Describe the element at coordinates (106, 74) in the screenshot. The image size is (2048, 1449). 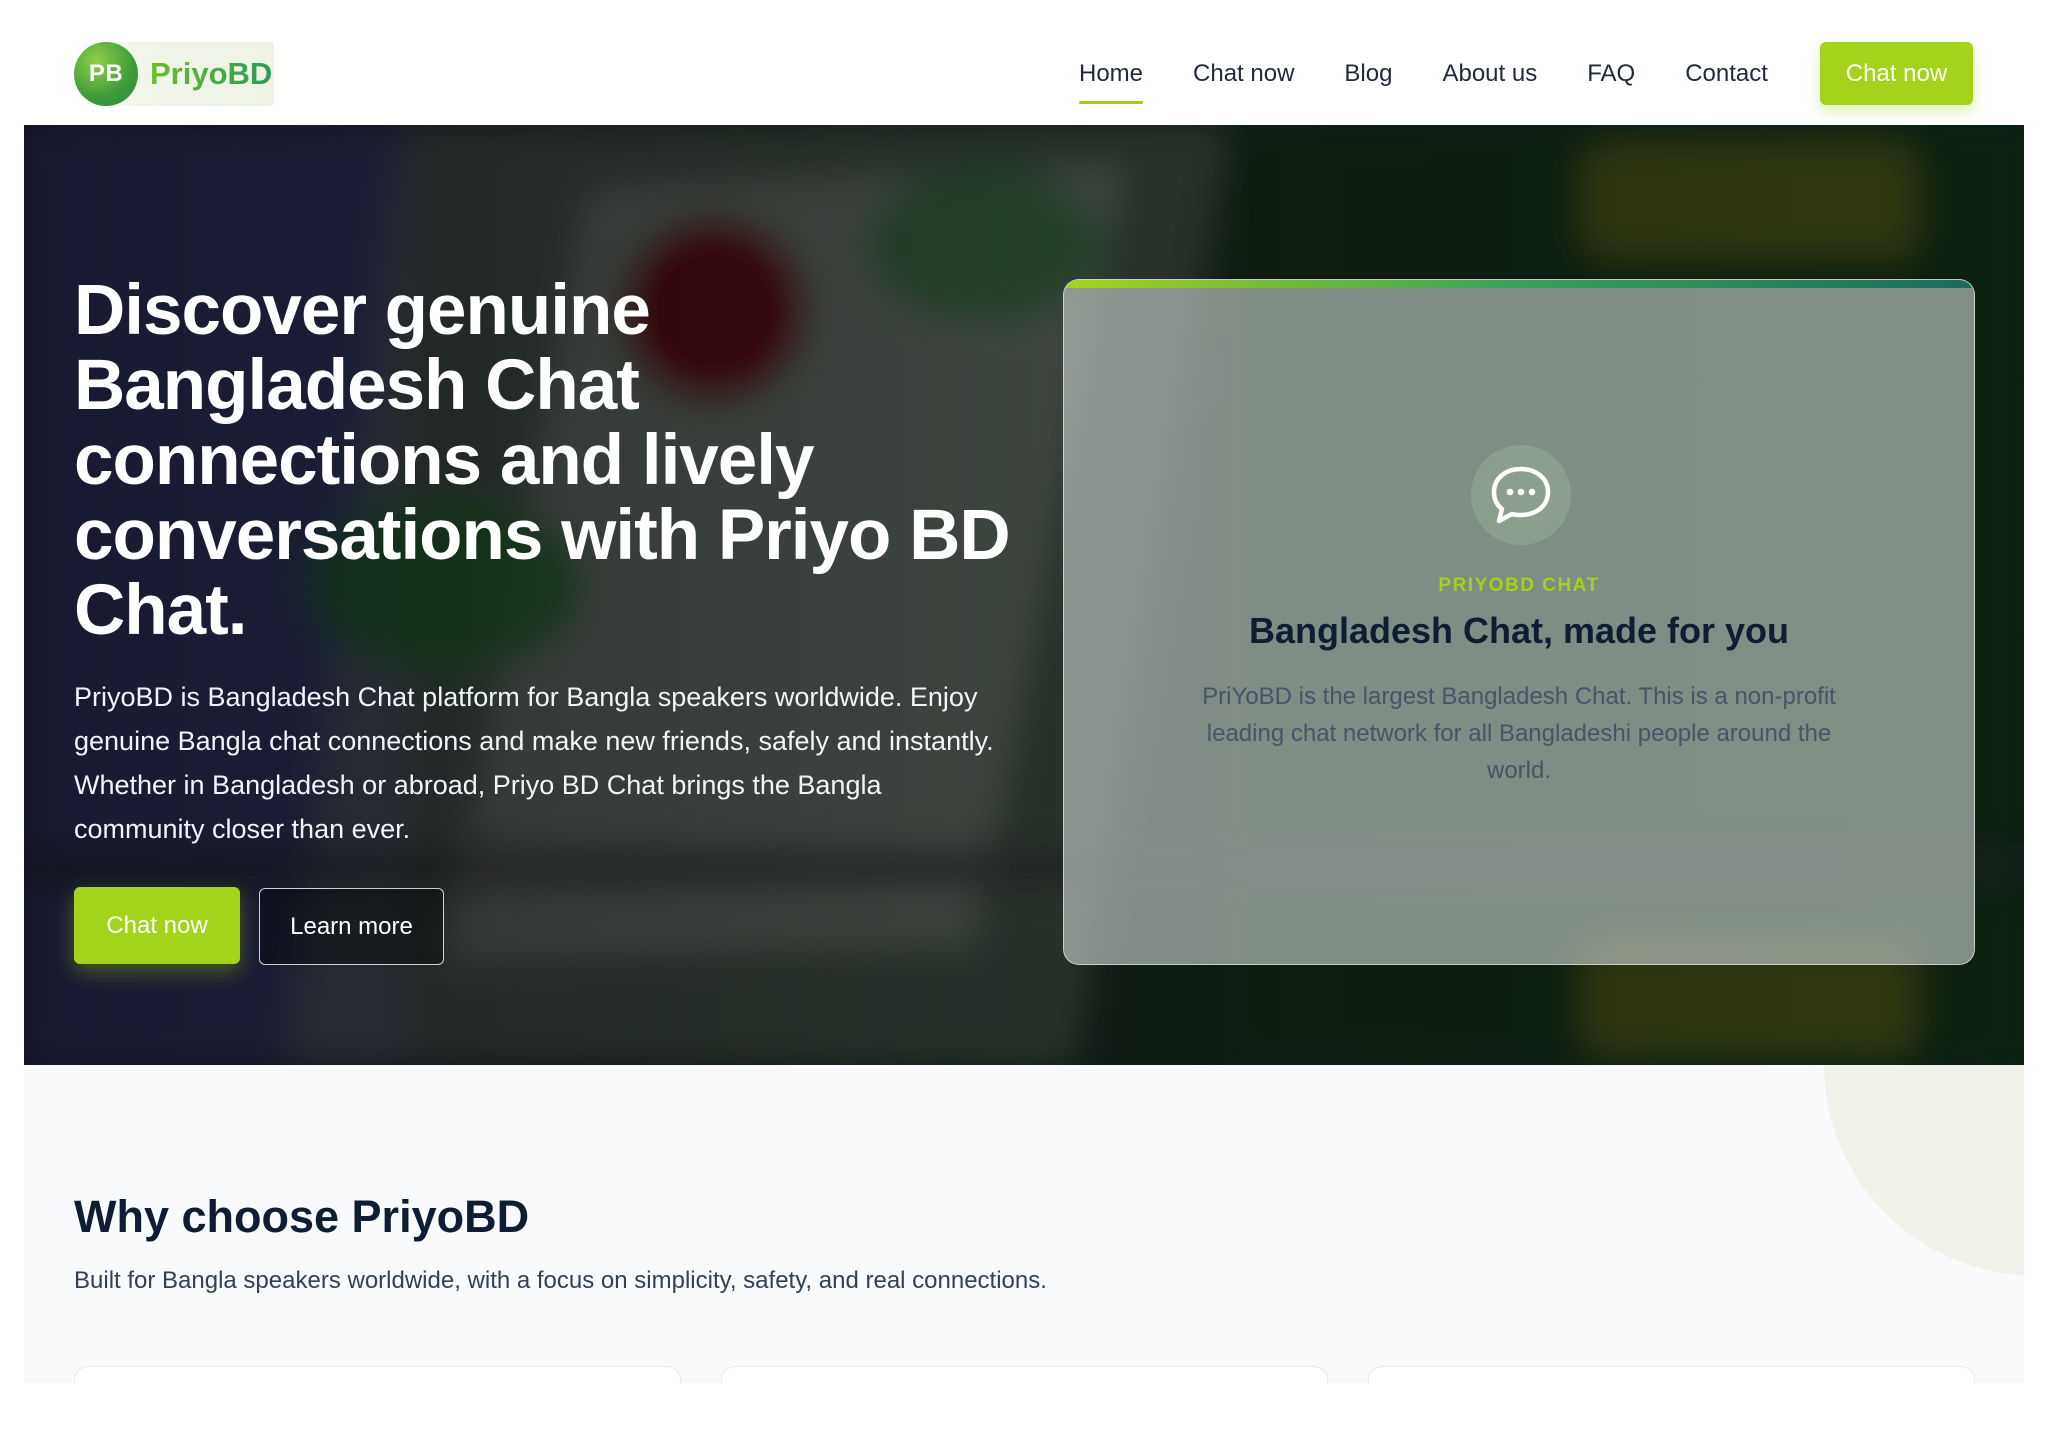
I see `logo-badge: PB` at that location.